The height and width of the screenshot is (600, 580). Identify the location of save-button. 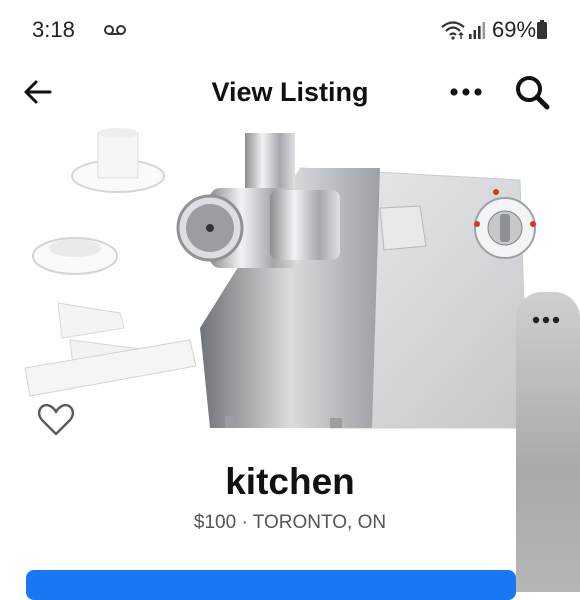
(56, 420).